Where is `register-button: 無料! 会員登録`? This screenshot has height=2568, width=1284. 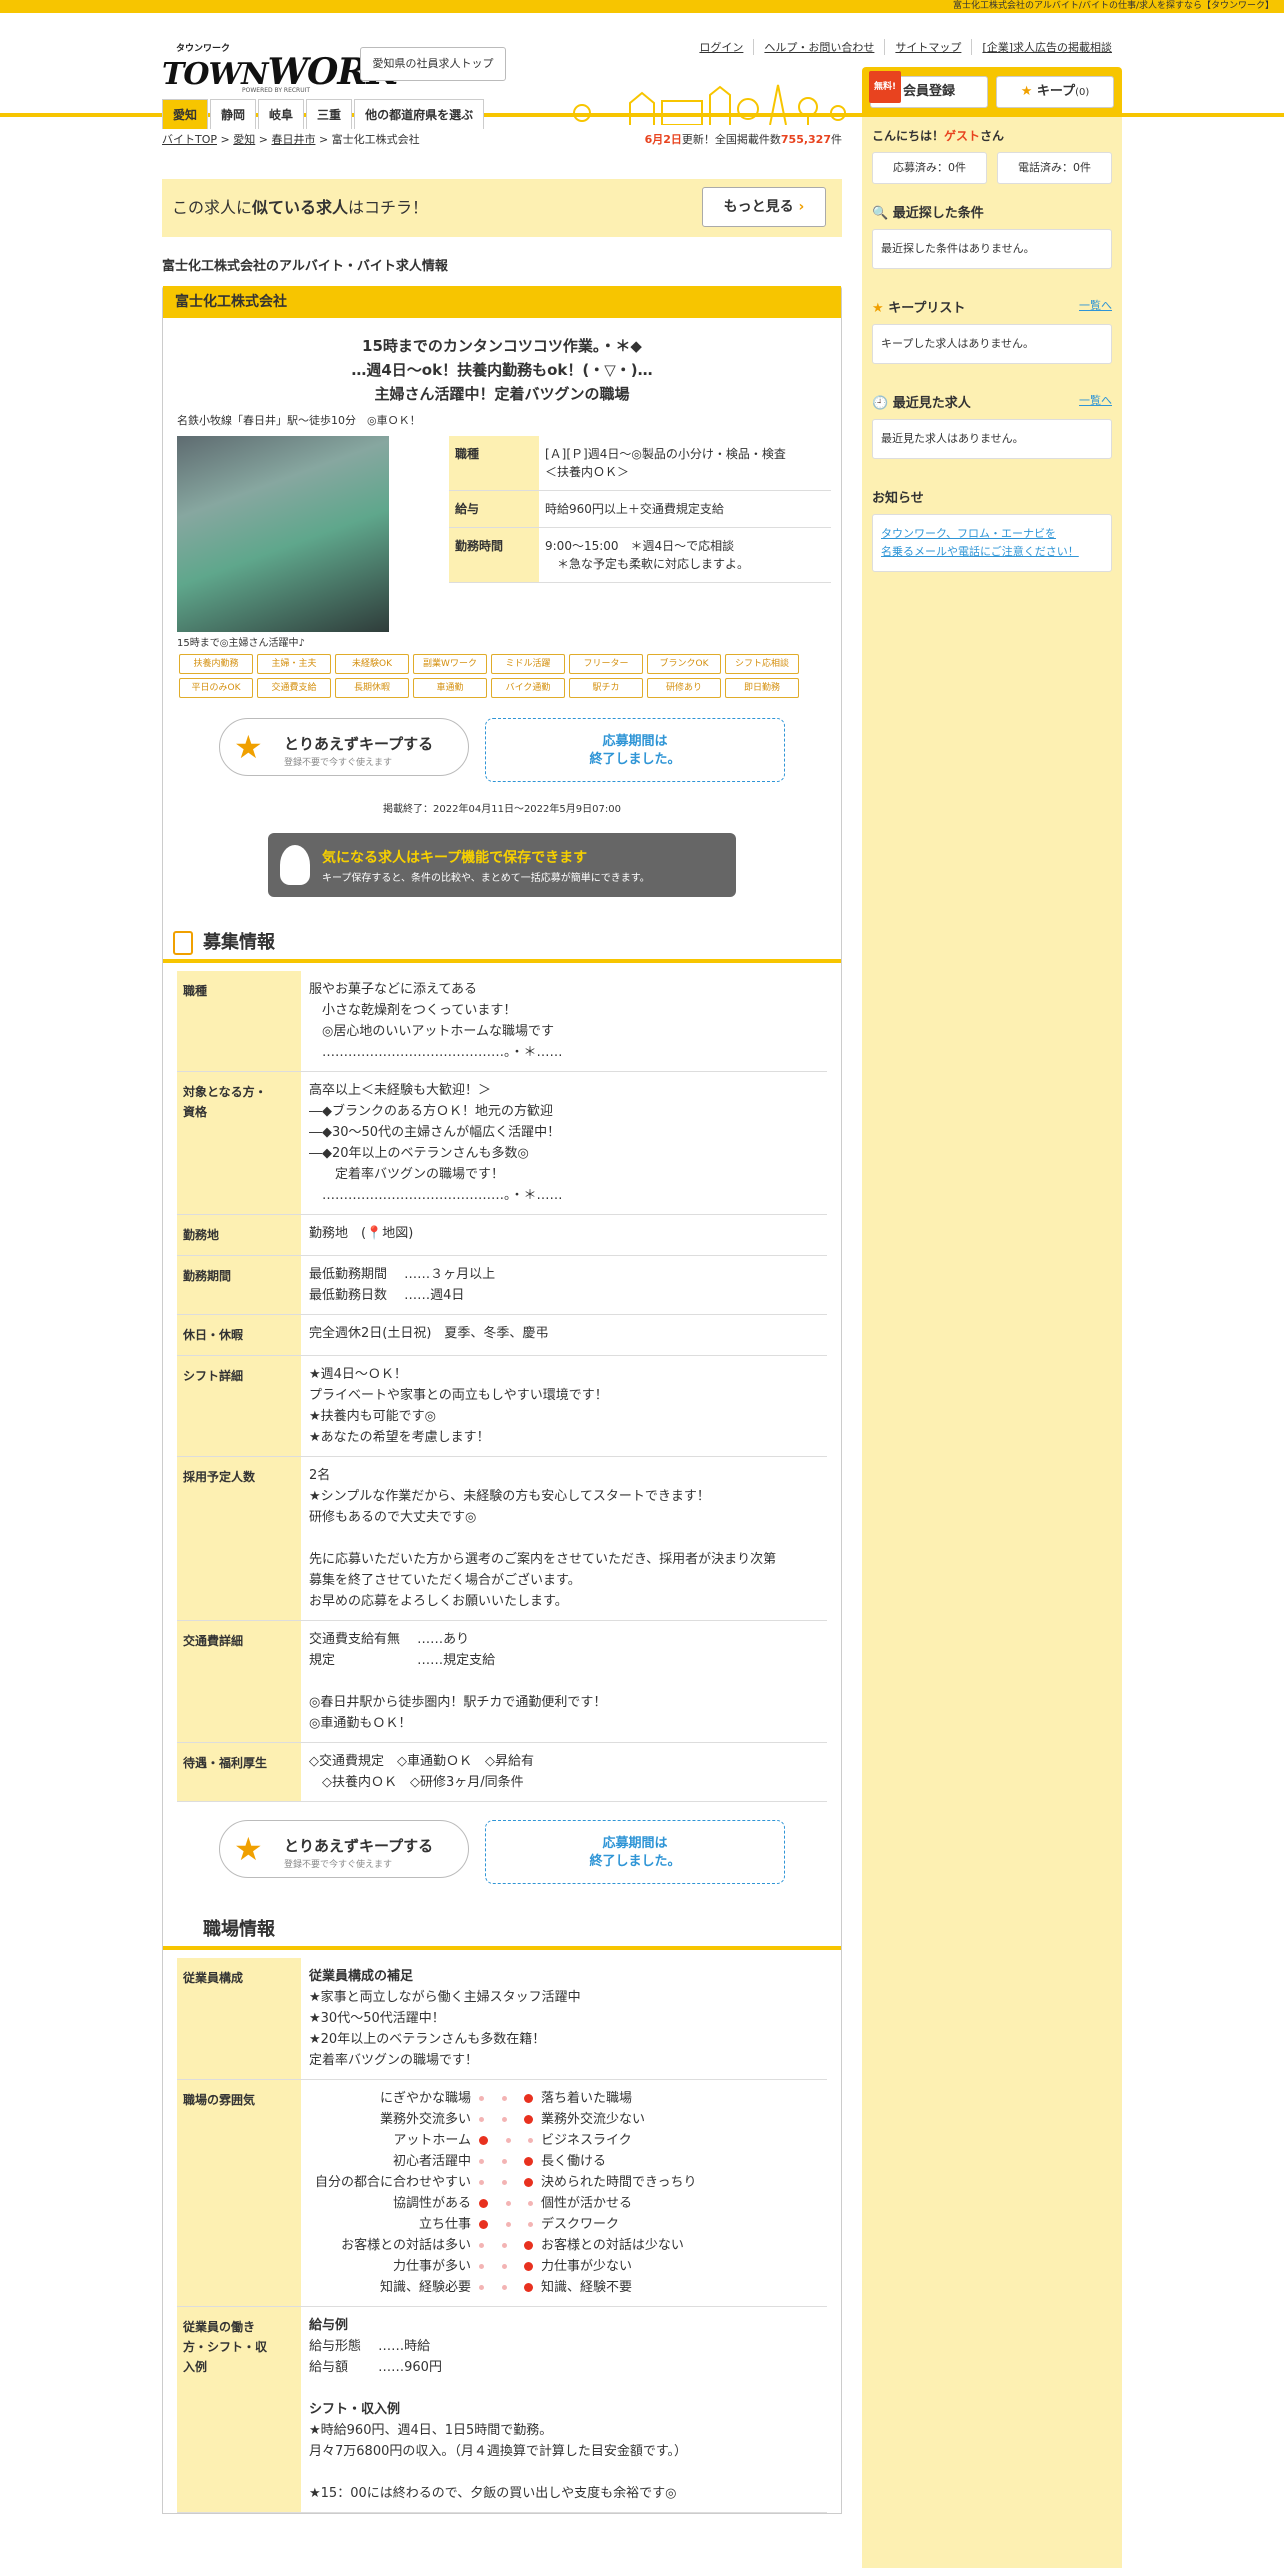 register-button: 無料! 会員登録 is located at coordinates (928, 89).